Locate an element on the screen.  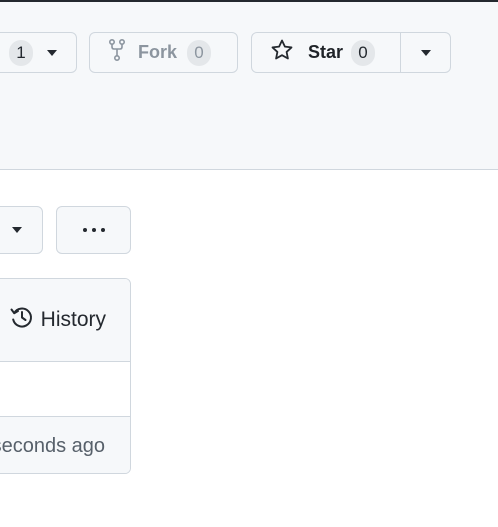
branch-select-button is located at coordinates (21, 230).